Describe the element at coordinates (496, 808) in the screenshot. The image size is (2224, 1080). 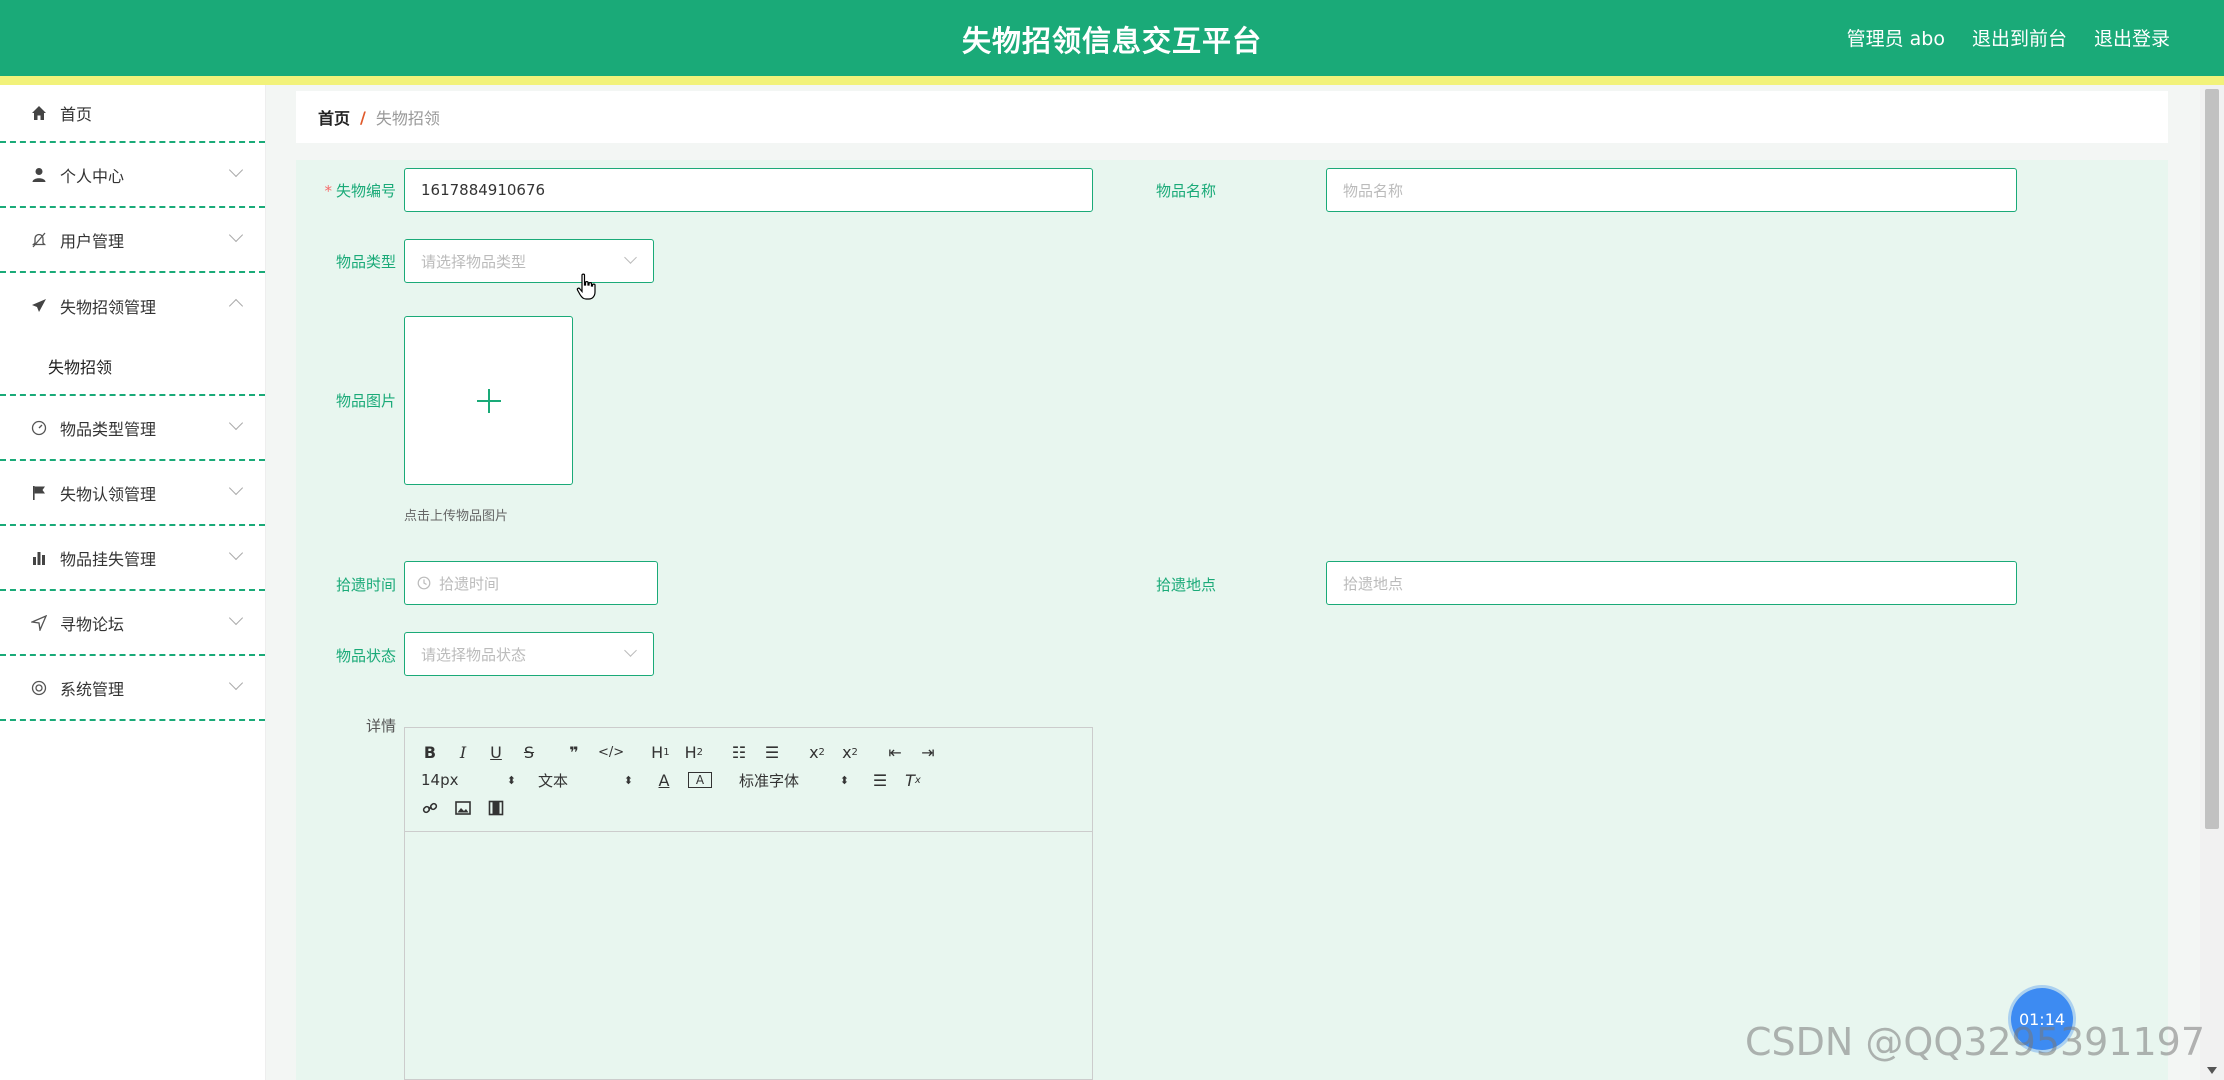
I see `video-icon` at that location.